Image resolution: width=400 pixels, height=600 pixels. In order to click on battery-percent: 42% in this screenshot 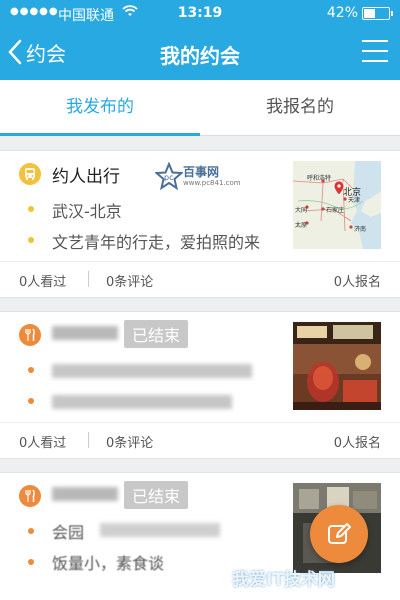, I will do `click(342, 13)`.